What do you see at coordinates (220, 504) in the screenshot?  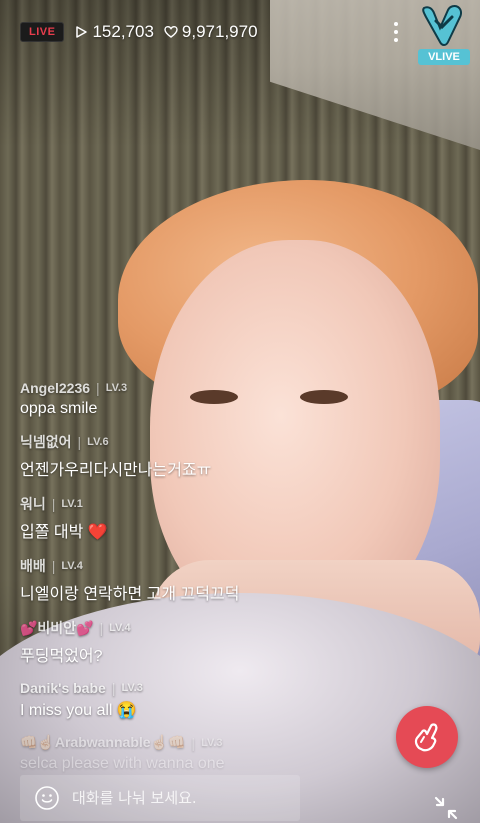 I see `chat-message-meta: 워니 | LV.1` at bounding box center [220, 504].